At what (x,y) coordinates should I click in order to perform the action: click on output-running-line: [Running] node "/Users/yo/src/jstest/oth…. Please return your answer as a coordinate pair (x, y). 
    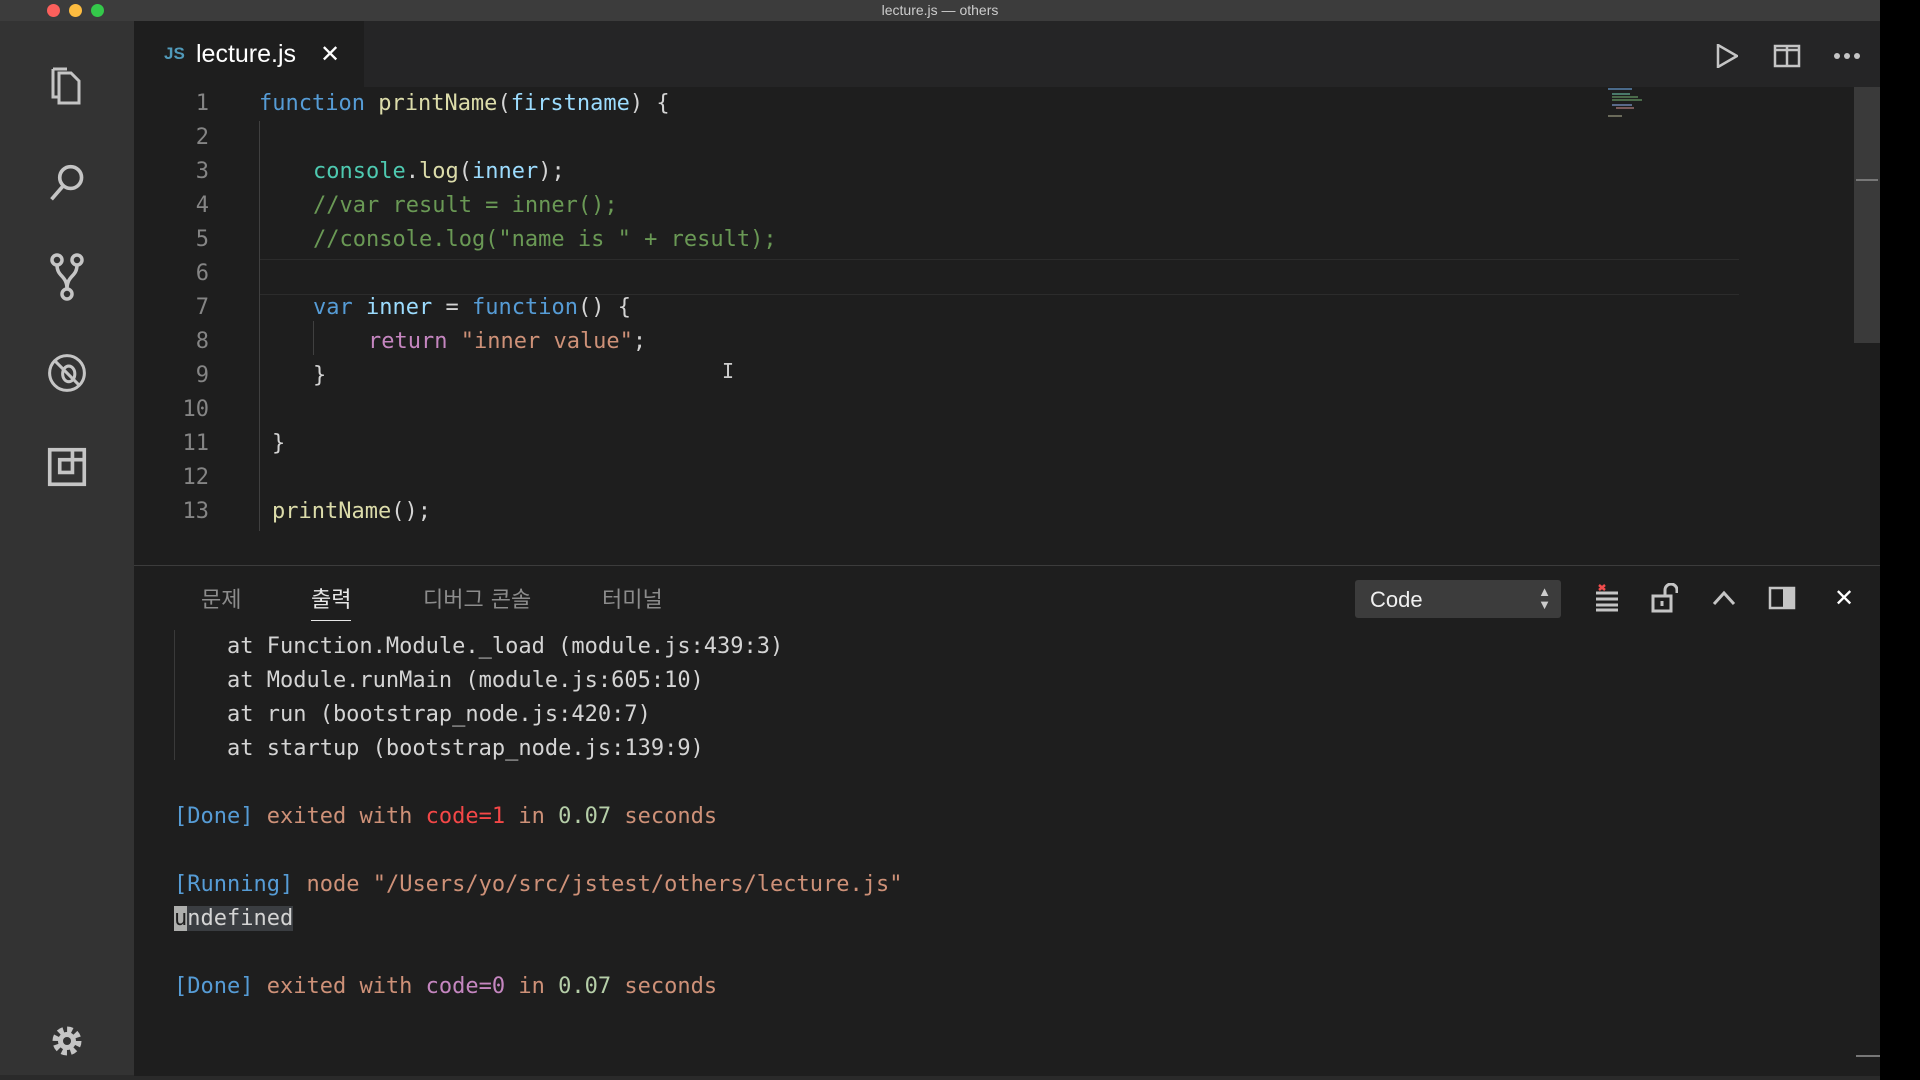
    Looking at the image, I should click on (538, 885).